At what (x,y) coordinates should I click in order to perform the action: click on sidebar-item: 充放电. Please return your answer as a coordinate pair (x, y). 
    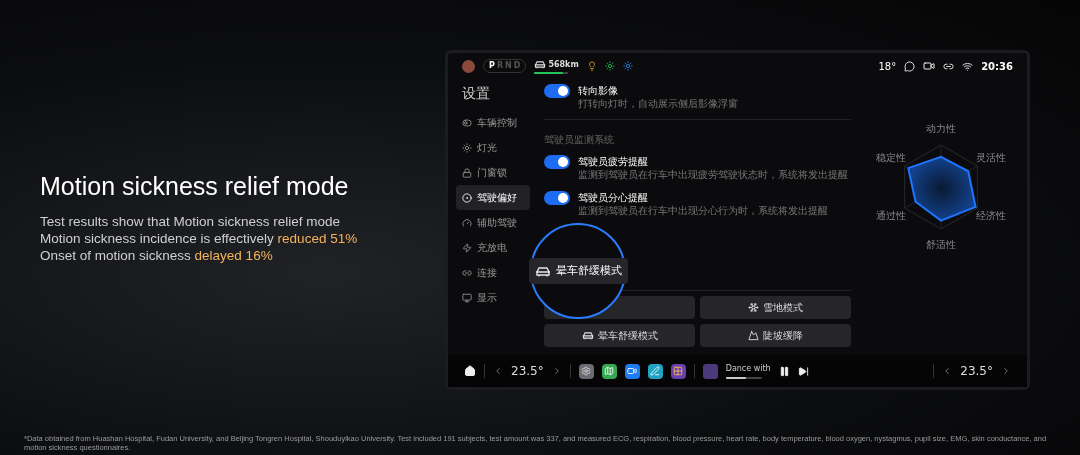
    Looking at the image, I should click on (493, 247).